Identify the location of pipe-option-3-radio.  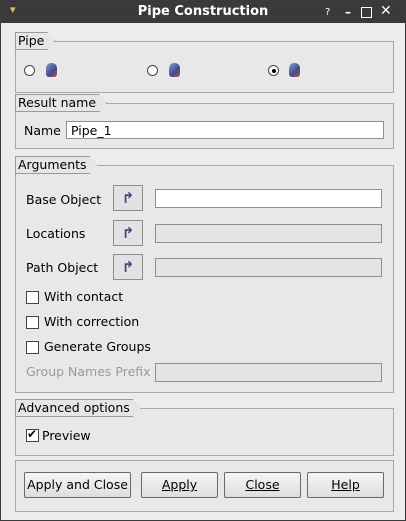
(273, 70).